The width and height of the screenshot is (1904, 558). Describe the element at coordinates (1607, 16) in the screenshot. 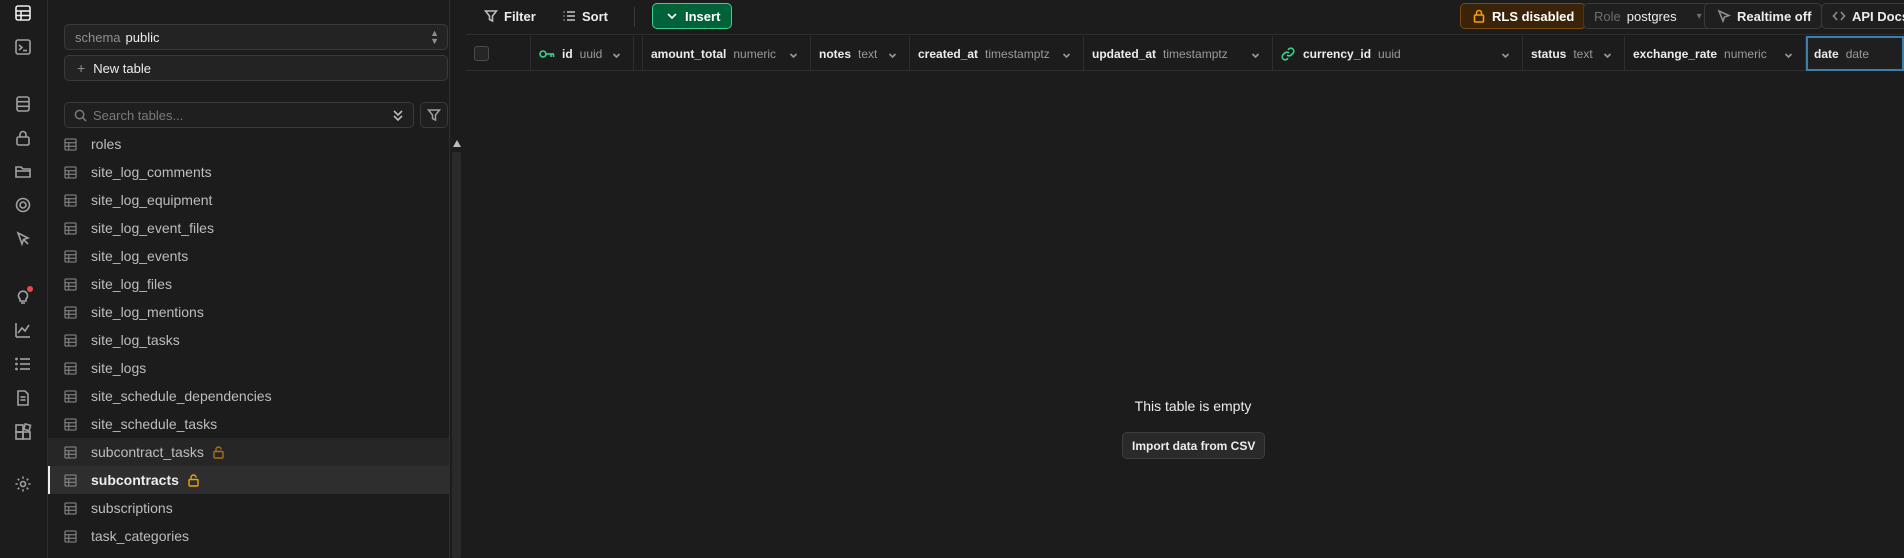

I see `role-key: Role` at that location.